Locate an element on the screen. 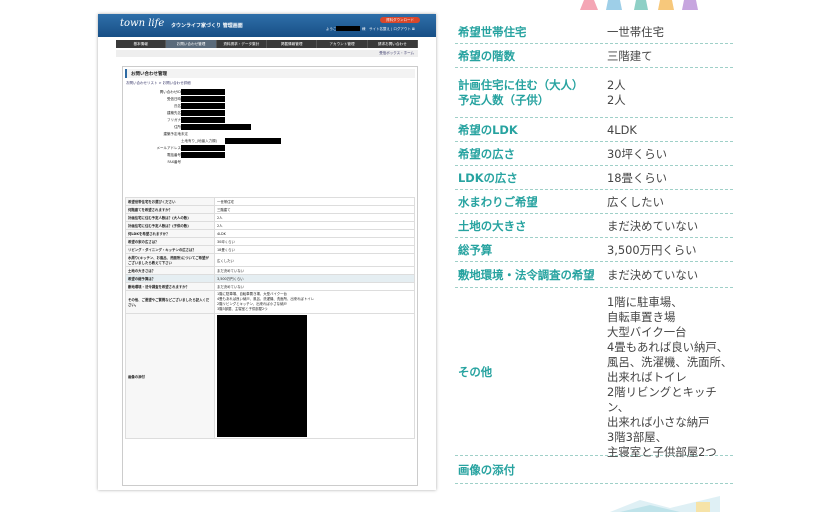 The width and height of the screenshot is (831, 512). info-label: 問い合わせID is located at coordinates (170, 92).